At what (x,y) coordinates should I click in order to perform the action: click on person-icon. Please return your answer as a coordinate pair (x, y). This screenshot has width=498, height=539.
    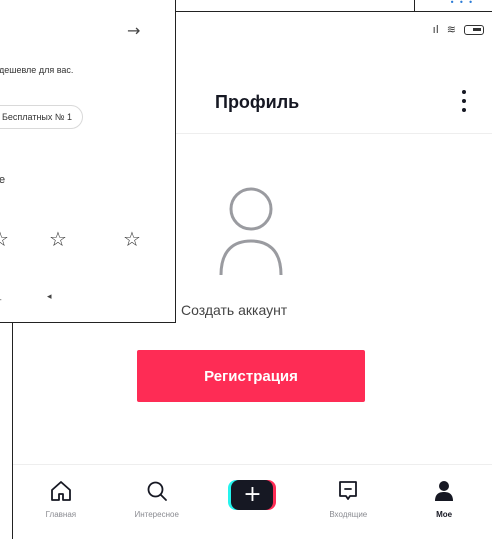
    Looking at the image, I should click on (444, 491).